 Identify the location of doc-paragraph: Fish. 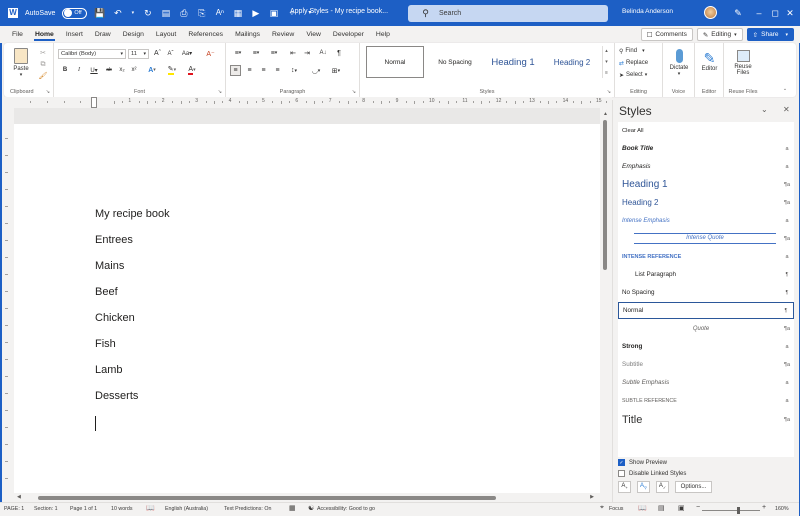
(105, 344).